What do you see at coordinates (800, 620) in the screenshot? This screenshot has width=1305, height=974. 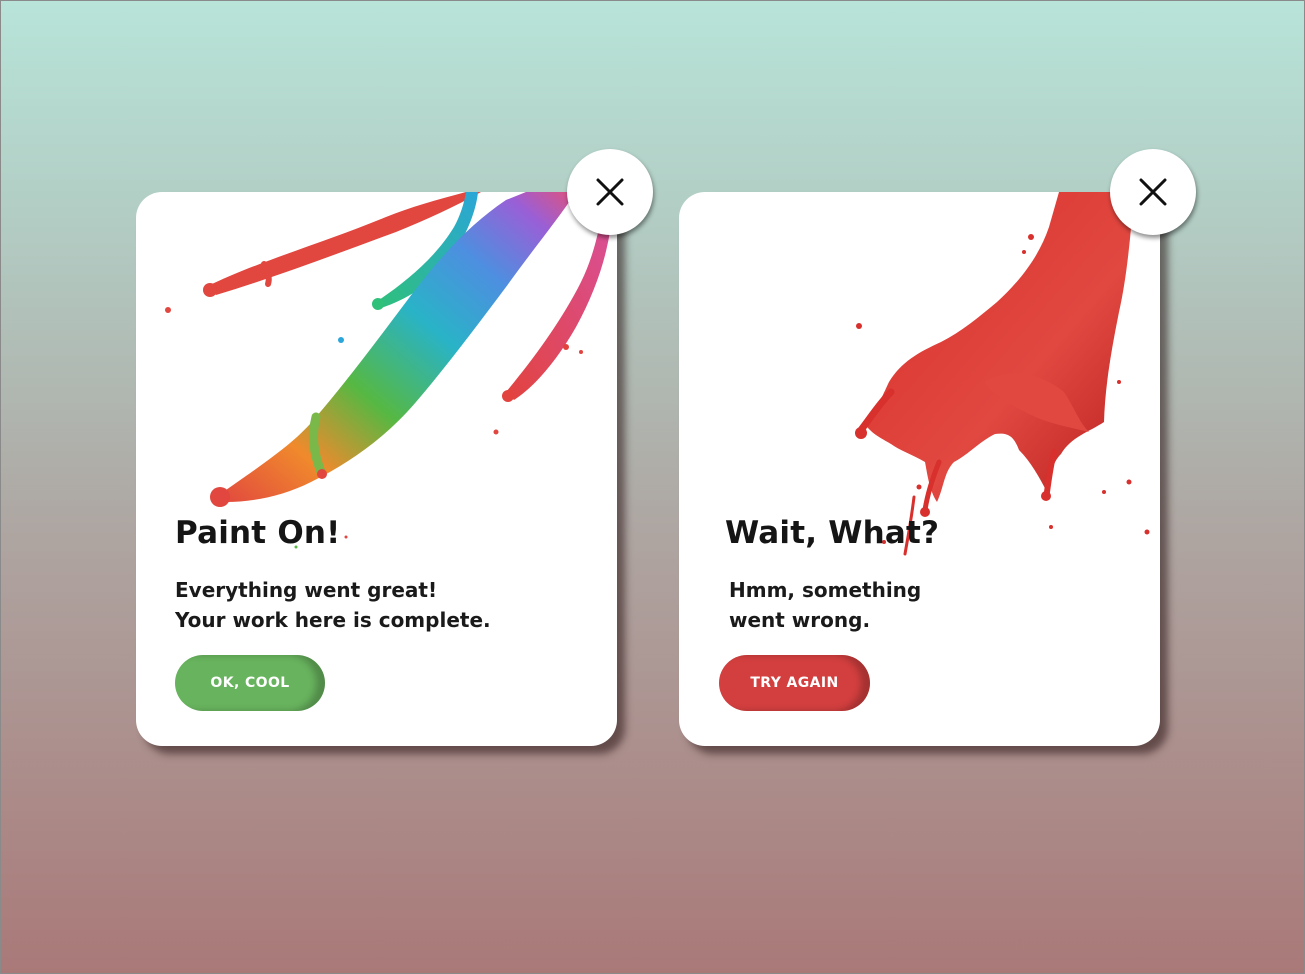 I see `message-line: went wrong.` at bounding box center [800, 620].